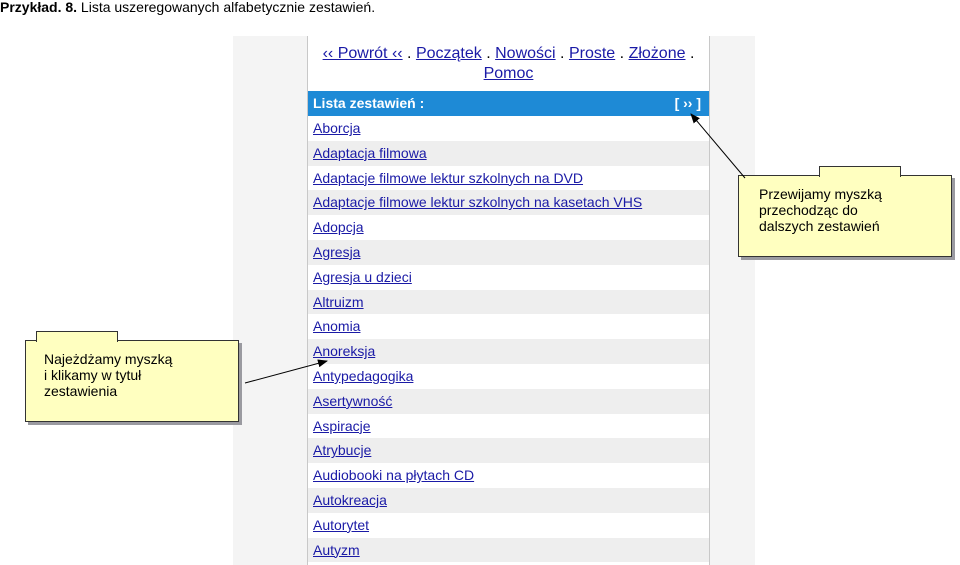 This screenshot has height=565, width=960. Describe the element at coordinates (508, 277) in the screenshot. I see `list-item: Agresja u dzieci` at that location.